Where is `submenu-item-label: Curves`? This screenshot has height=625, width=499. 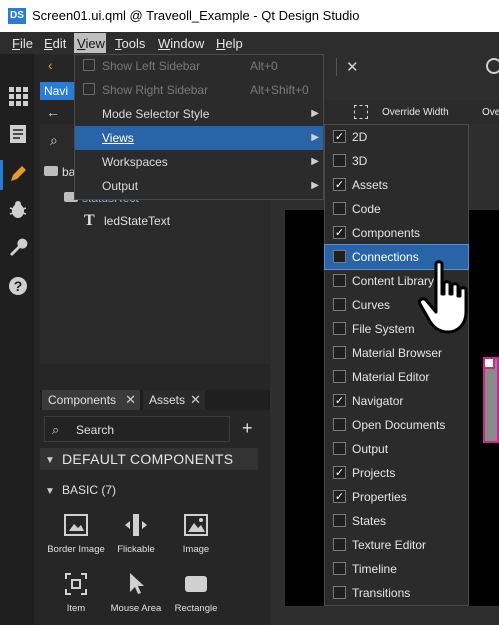 submenu-item-label: Curves is located at coordinates (371, 305).